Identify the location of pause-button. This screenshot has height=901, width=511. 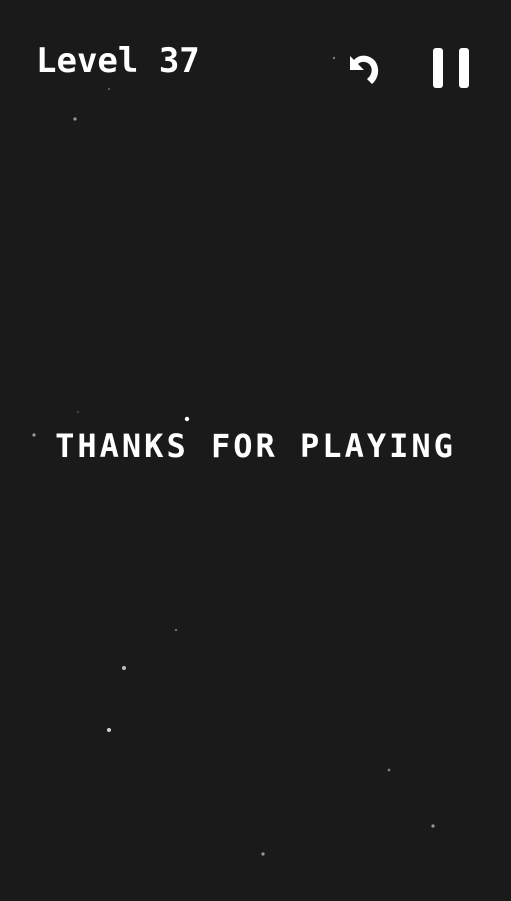
(452, 68).